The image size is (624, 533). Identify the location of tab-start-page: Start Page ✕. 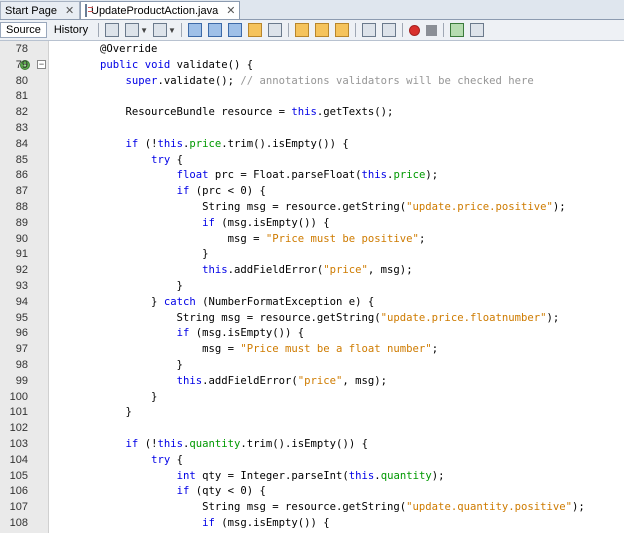
(40, 10).